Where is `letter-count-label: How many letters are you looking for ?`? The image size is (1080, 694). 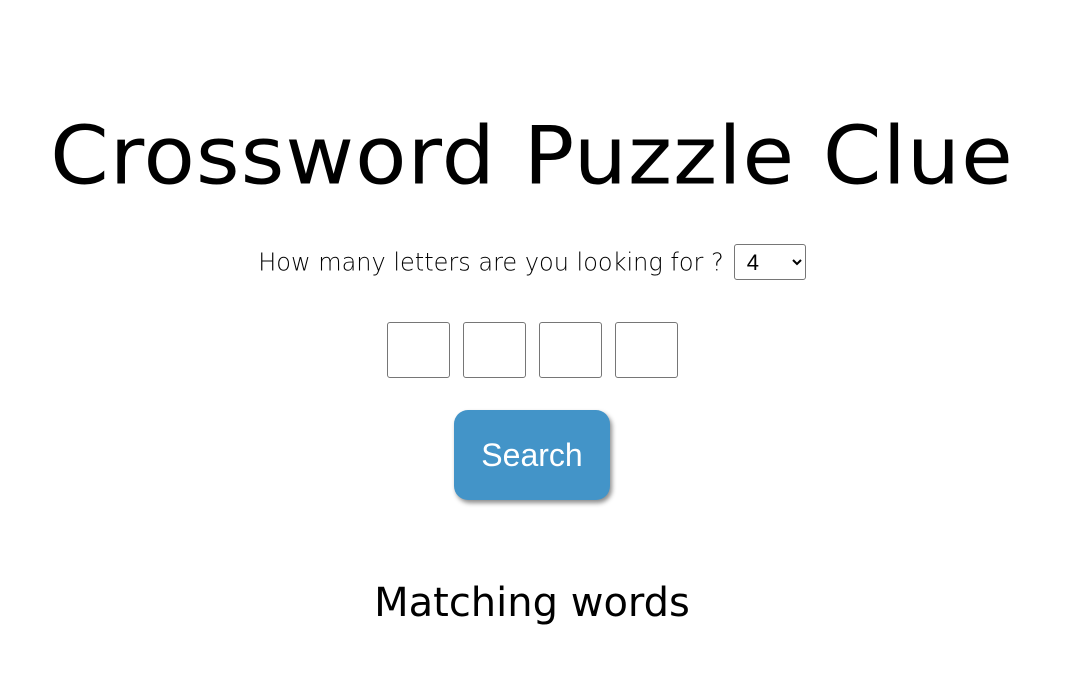
letter-count-label: How many letters are you looking for ? is located at coordinates (491, 262).